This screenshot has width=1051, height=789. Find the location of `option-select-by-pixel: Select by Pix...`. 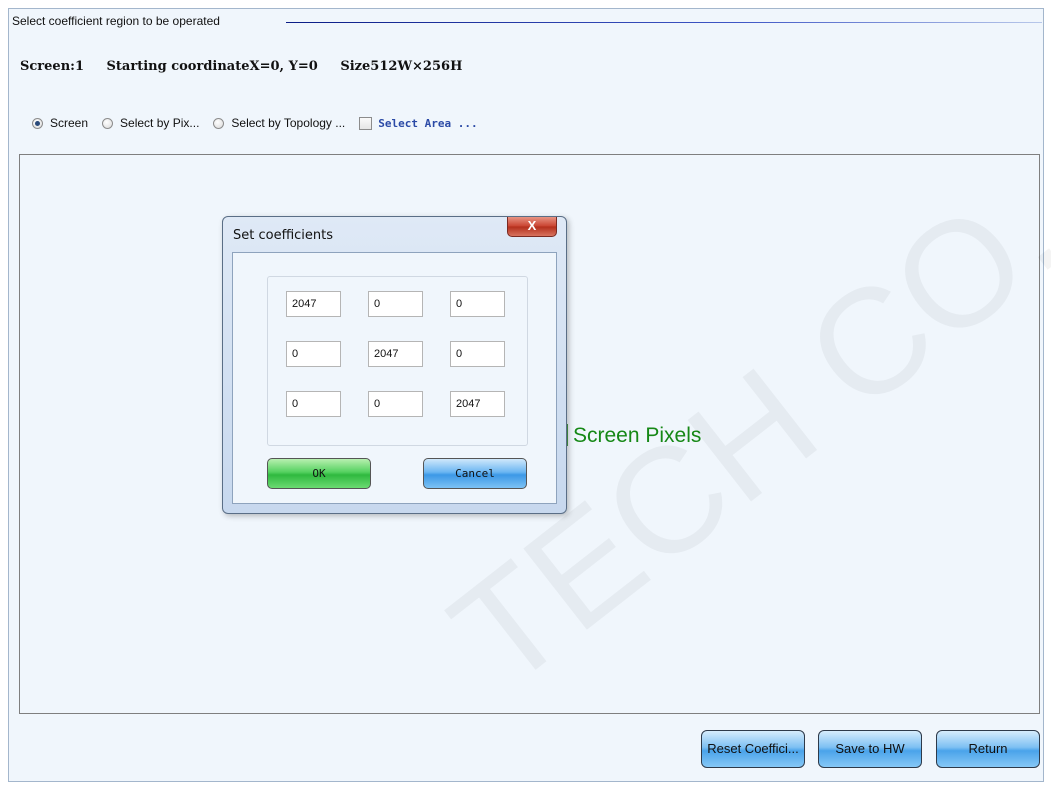

option-select-by-pixel: Select by Pix... is located at coordinates (150, 123).